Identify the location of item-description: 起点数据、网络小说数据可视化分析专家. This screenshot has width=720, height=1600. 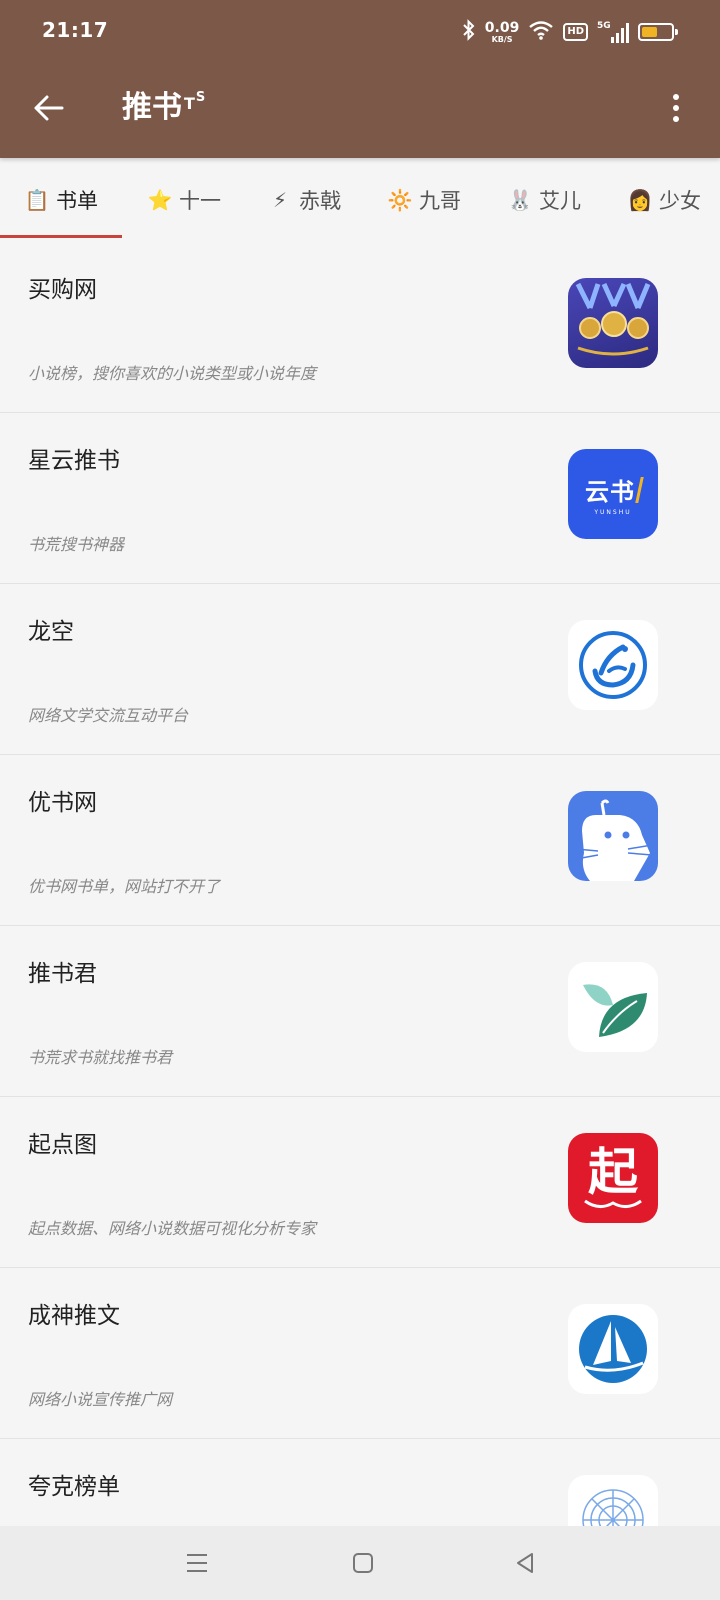
(172, 1228).